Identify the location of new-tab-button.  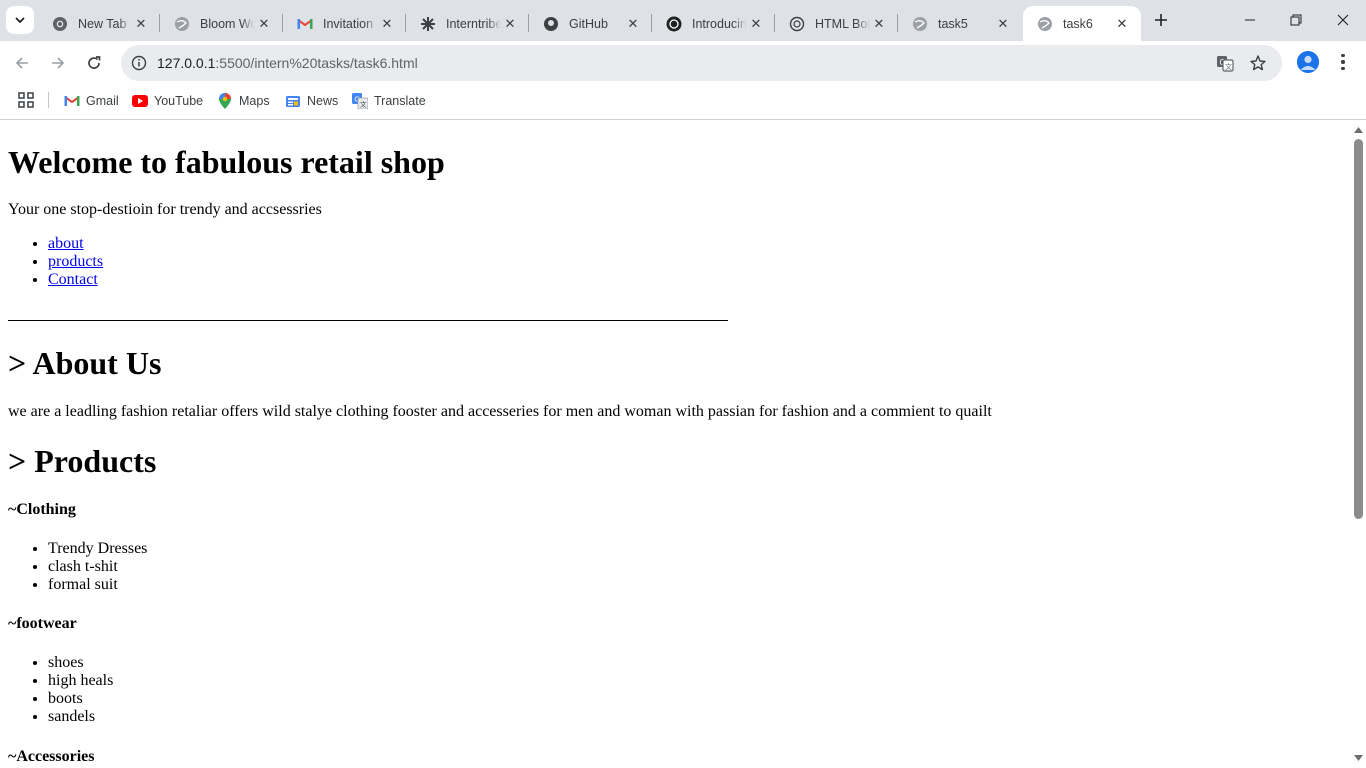
(1161, 20).